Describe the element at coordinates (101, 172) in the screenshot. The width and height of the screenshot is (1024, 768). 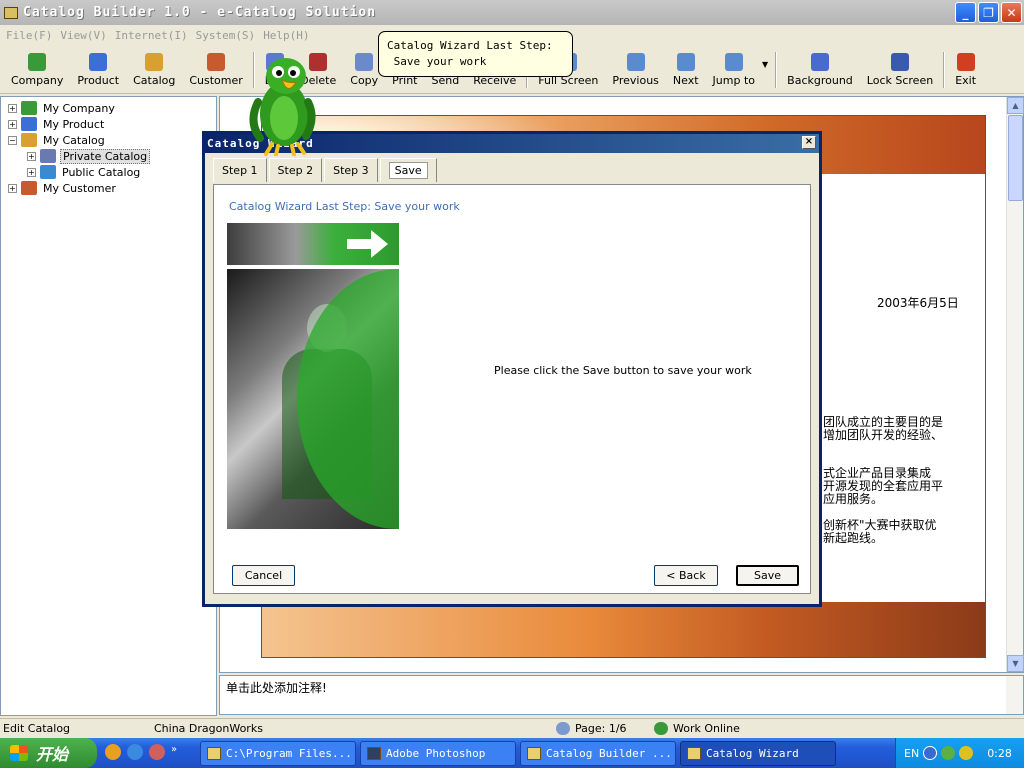
I see `tree-node-label: Public Catalog` at that location.